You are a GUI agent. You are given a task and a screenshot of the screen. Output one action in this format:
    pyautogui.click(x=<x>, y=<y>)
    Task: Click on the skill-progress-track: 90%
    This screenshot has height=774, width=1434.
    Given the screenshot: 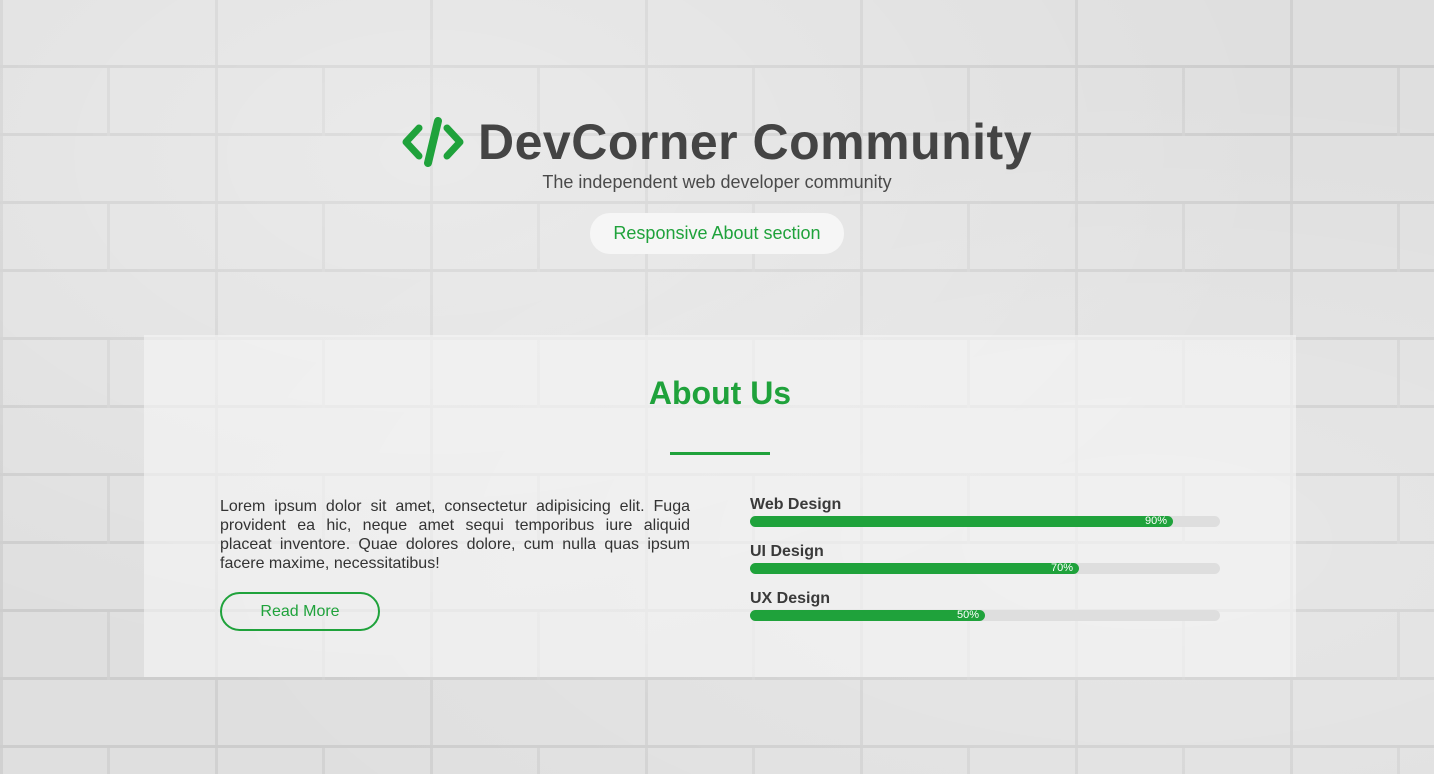 What is the action you would take?
    pyautogui.click(x=985, y=521)
    